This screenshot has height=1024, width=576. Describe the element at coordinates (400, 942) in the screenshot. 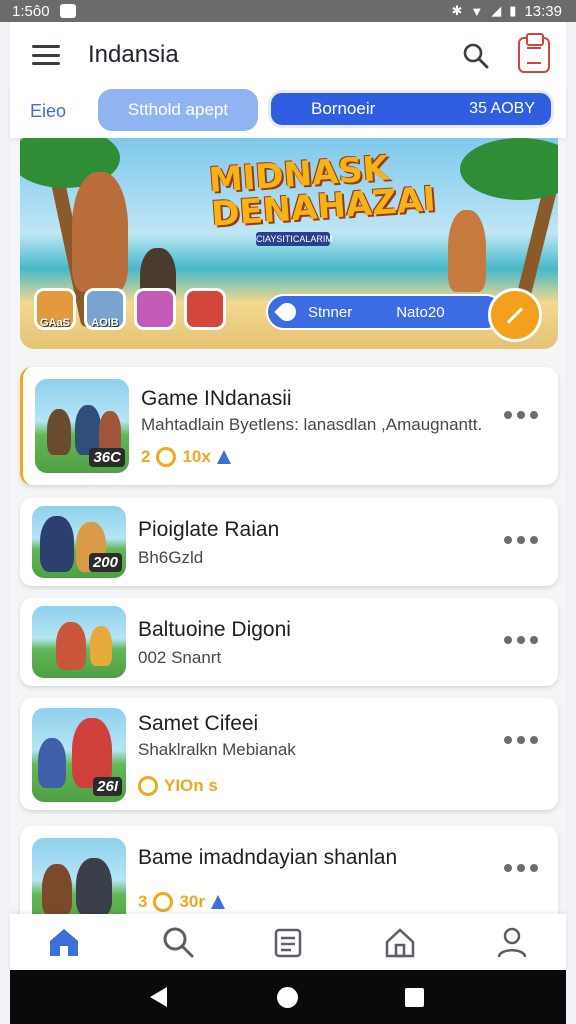

I see `house-icon` at that location.